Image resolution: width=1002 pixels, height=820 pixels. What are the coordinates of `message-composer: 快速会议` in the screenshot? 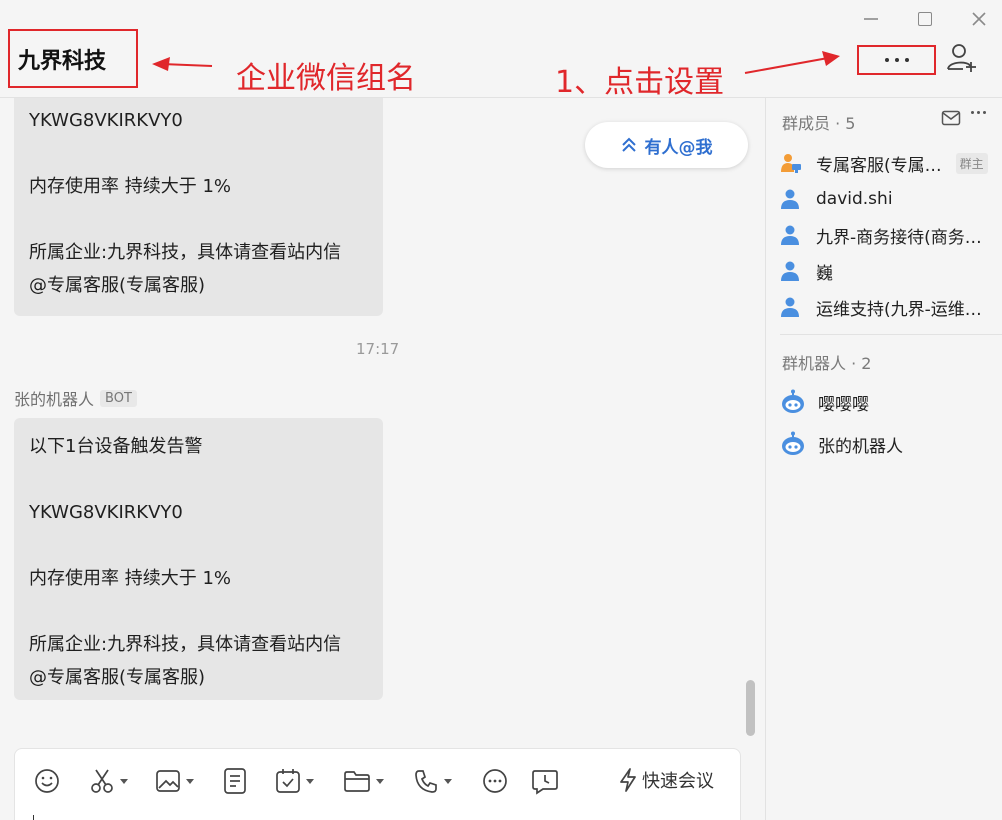 It's located at (377, 784).